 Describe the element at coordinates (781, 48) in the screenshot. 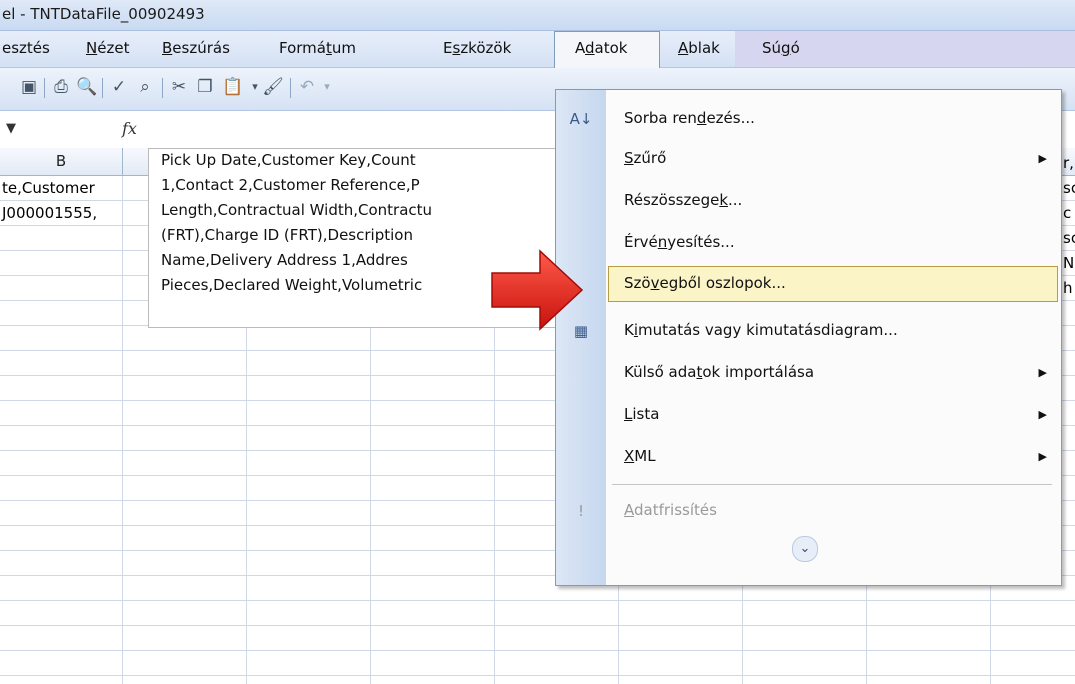

I see `menu-sugo: Súgó` at that location.